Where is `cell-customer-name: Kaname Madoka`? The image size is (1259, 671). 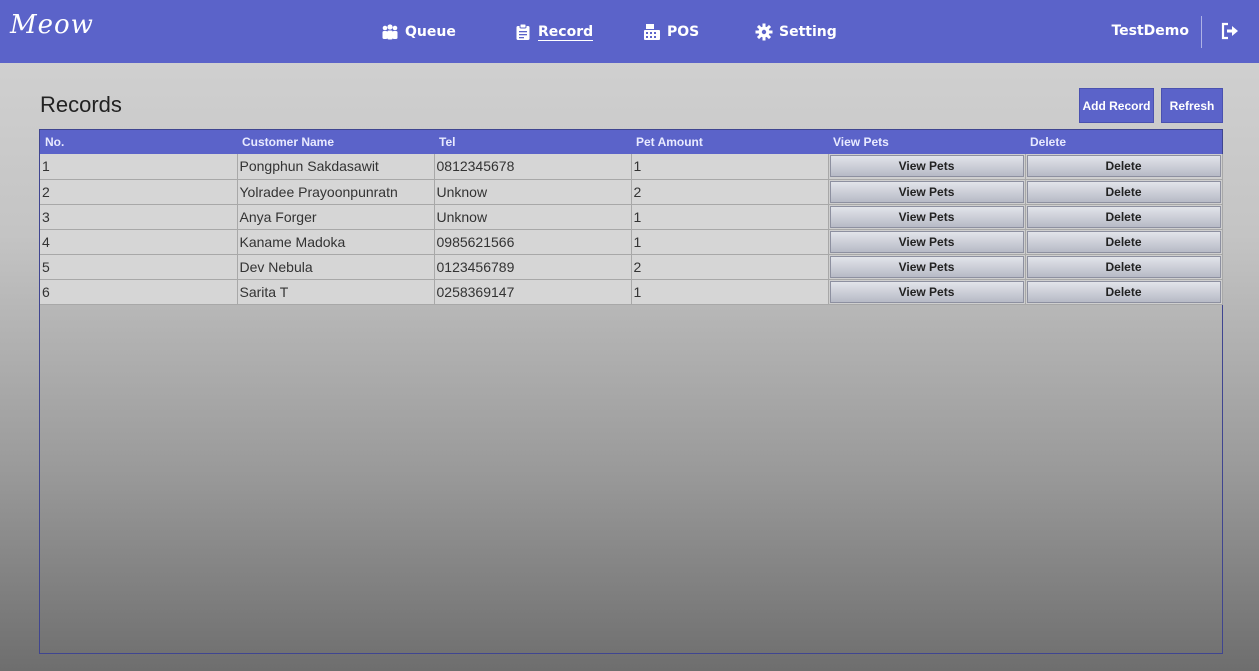
cell-customer-name: Kaname Madoka is located at coordinates (336, 242).